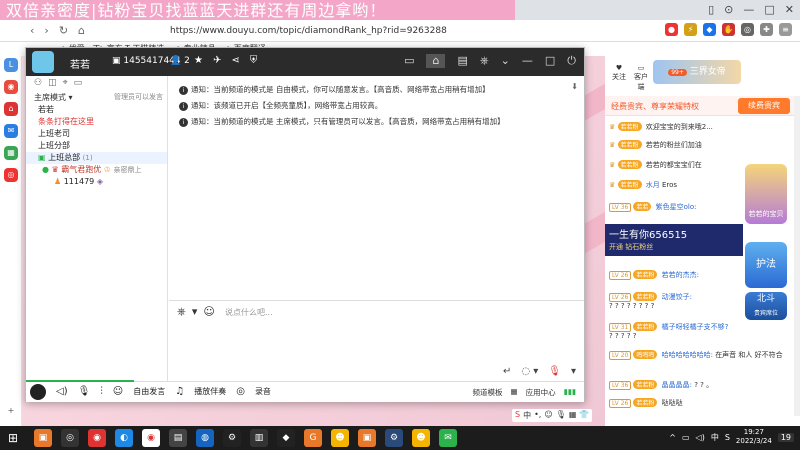 The width and height of the screenshot is (800, 450). I want to click on clock: 19:27 2022/3/24, so click(754, 437).